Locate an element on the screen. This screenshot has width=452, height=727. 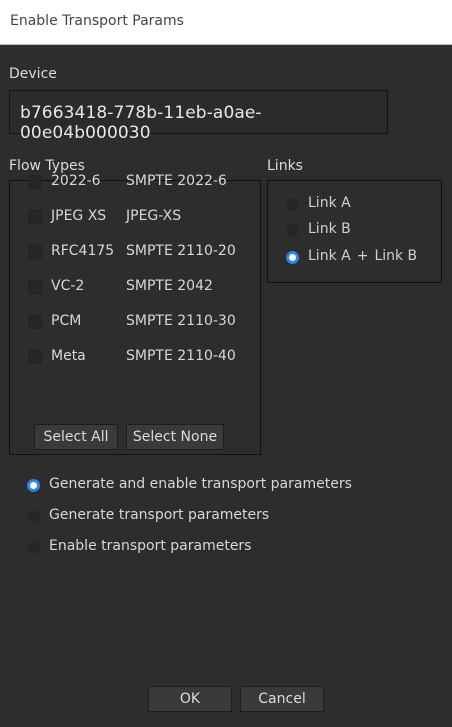
flow-type-row: JPEG XS JPEG-XS is located at coordinates (127, 217).